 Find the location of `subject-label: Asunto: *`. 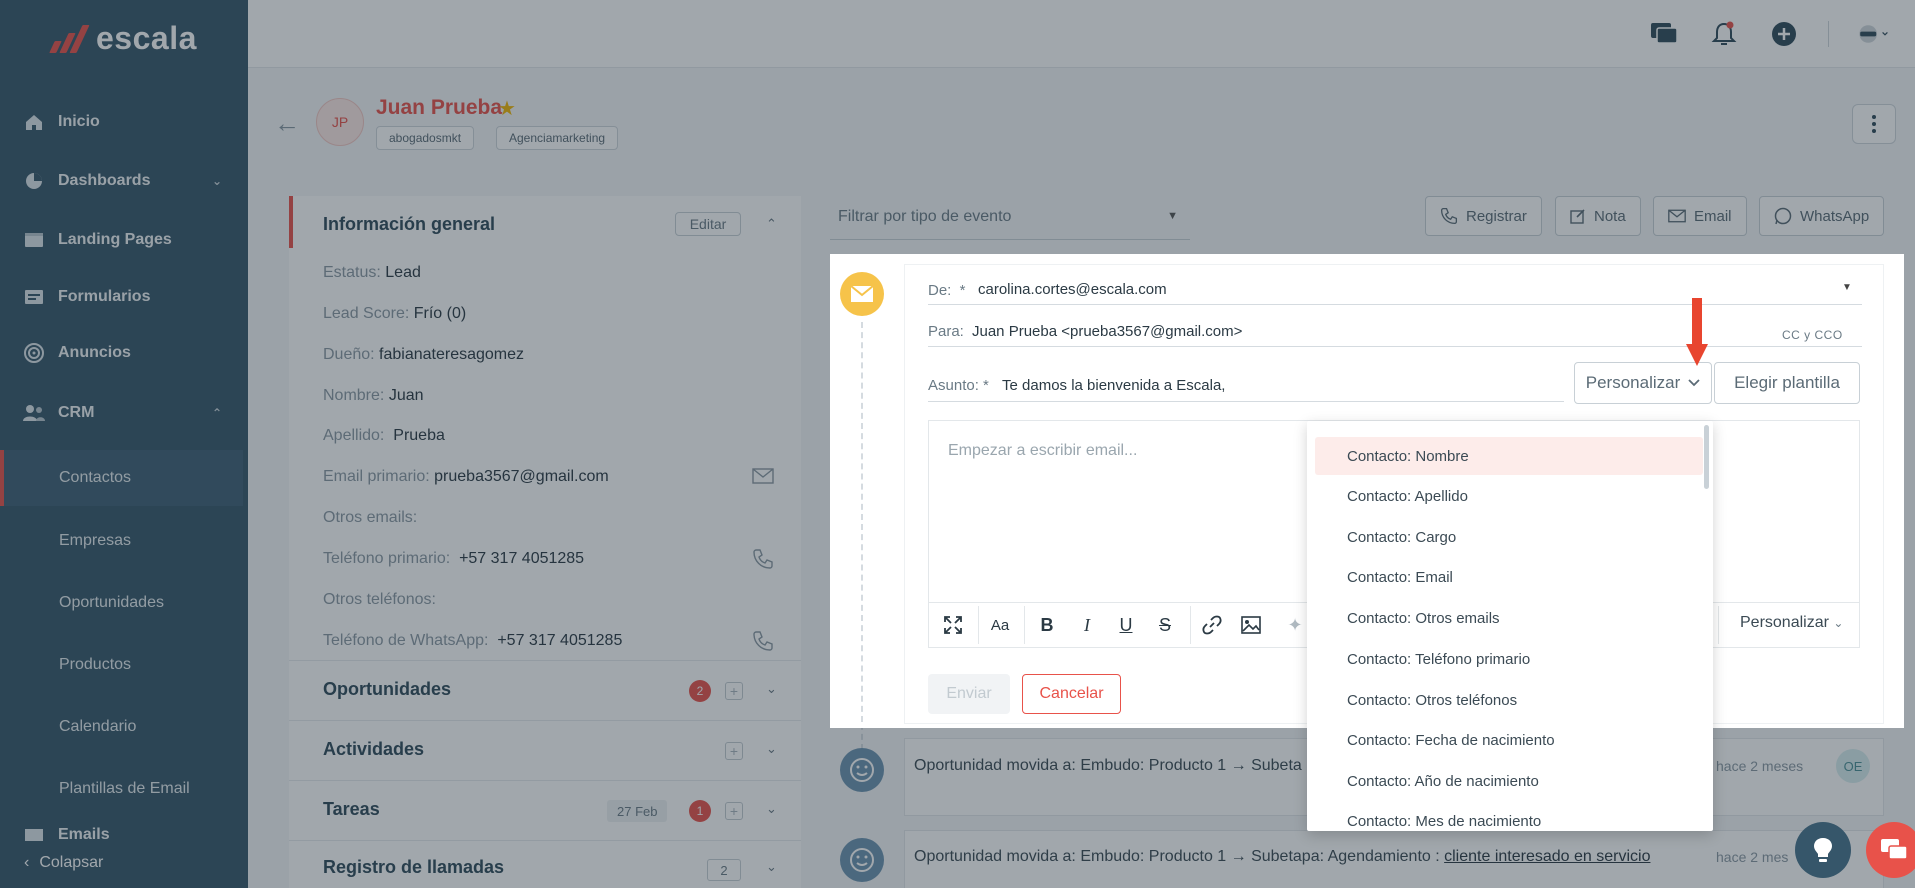

subject-label: Asunto: * is located at coordinates (958, 385).